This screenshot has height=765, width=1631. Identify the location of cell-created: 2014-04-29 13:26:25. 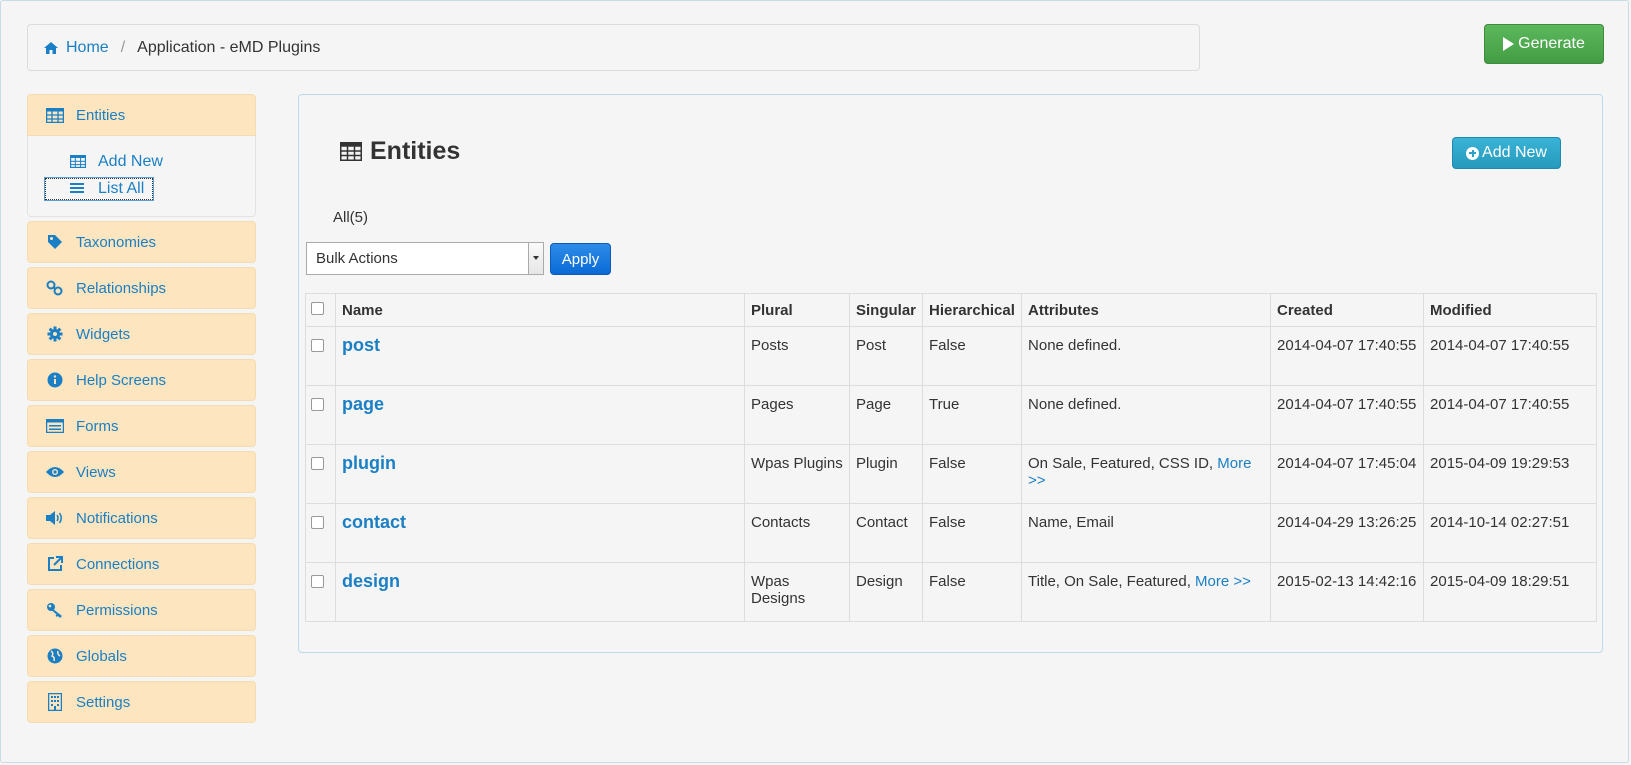
(1347, 533).